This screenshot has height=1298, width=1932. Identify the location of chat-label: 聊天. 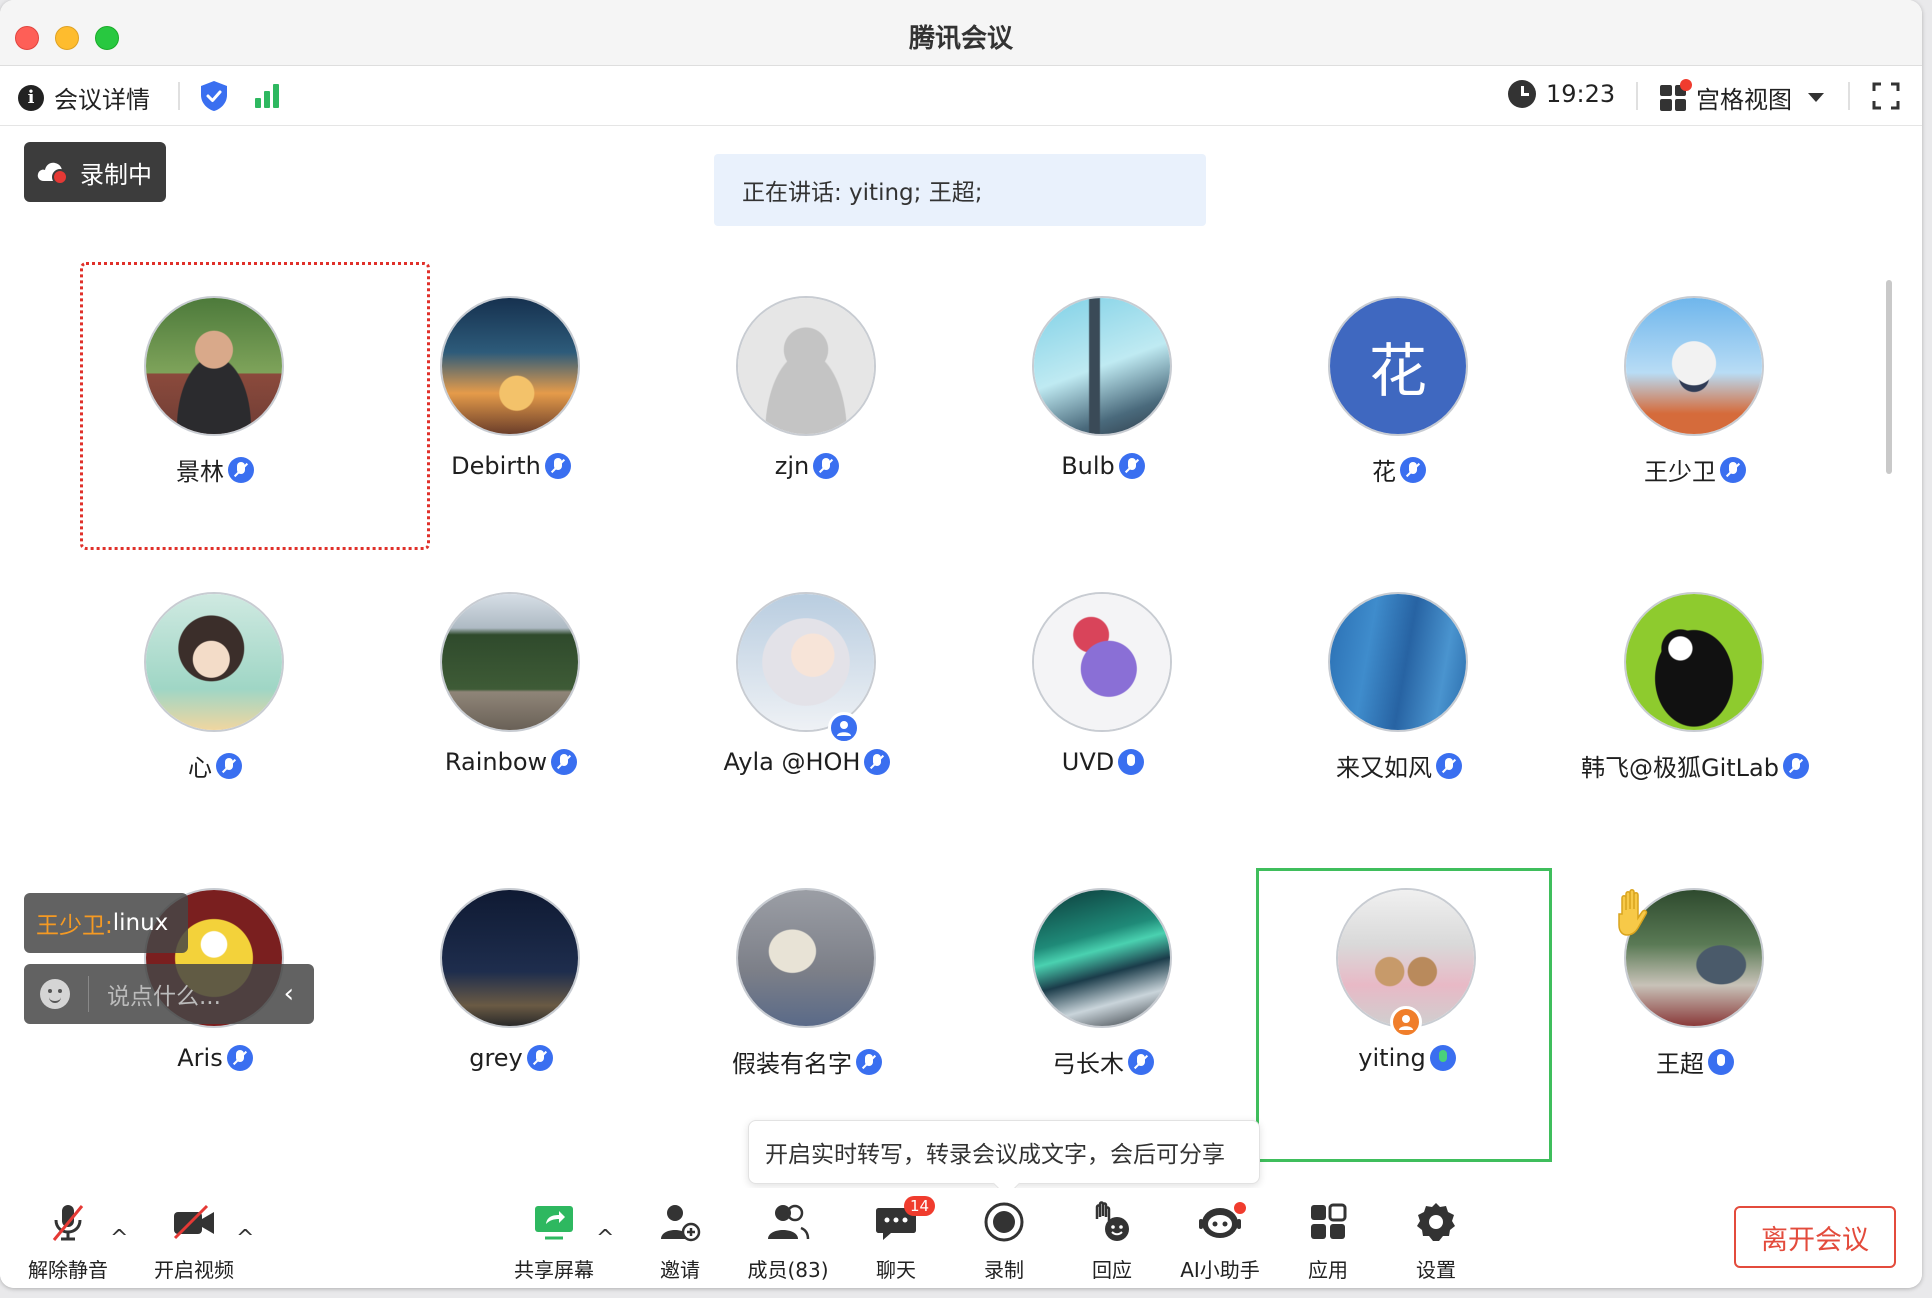
(896, 1270).